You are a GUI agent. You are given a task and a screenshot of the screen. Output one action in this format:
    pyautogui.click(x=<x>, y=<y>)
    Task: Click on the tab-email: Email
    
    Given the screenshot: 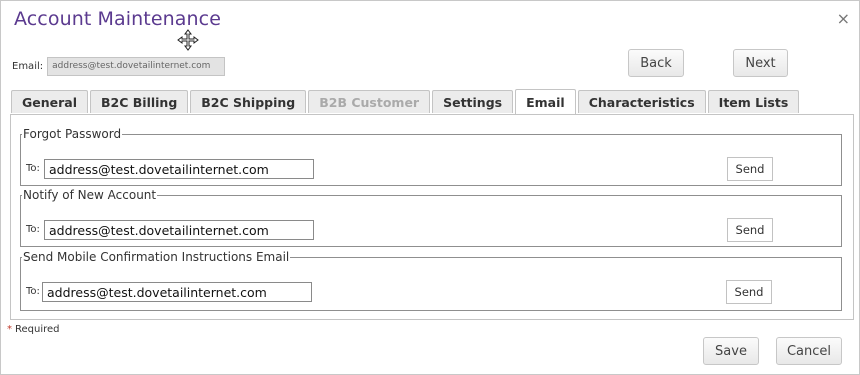 What is the action you would take?
    pyautogui.click(x=545, y=101)
    